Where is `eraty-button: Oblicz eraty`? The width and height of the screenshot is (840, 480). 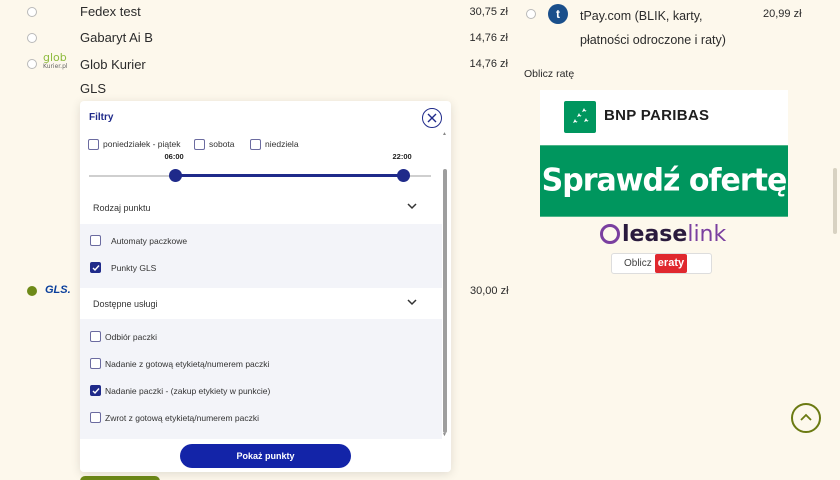
eraty-button: Oblicz eraty is located at coordinates (661, 263).